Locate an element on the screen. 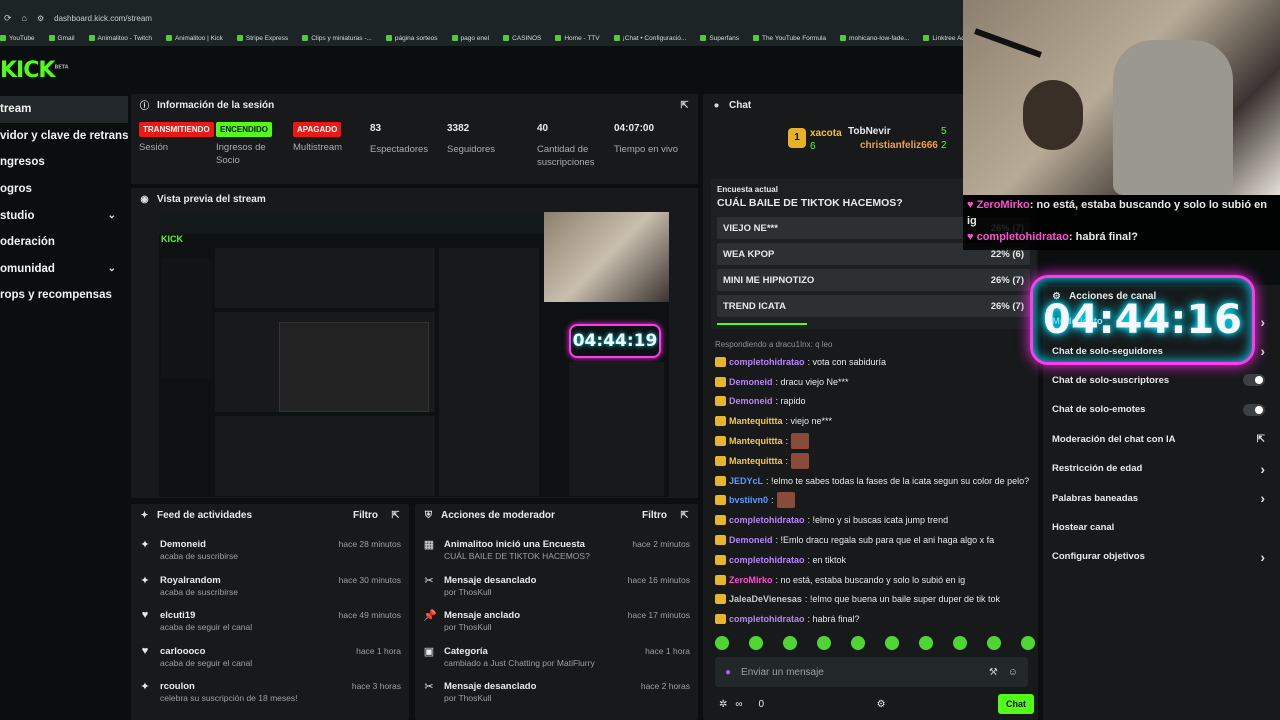 The height and width of the screenshot is (720, 1280). settings-icon: ⚙ is located at coordinates (881, 704).